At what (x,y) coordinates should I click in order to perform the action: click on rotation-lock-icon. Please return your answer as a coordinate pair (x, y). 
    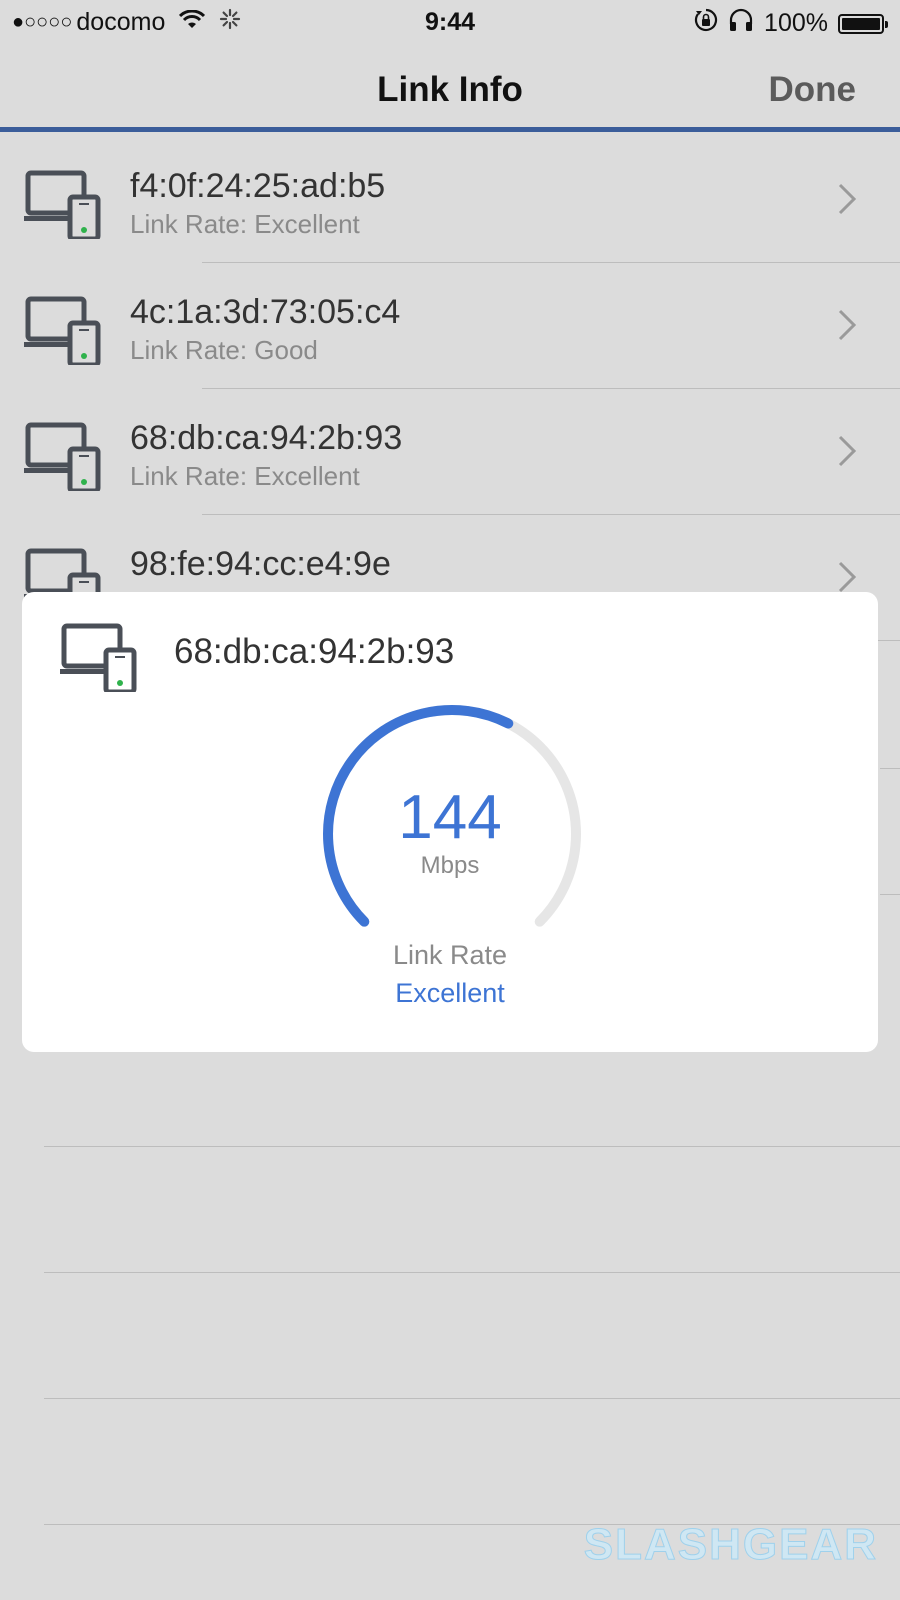
    Looking at the image, I should click on (706, 23).